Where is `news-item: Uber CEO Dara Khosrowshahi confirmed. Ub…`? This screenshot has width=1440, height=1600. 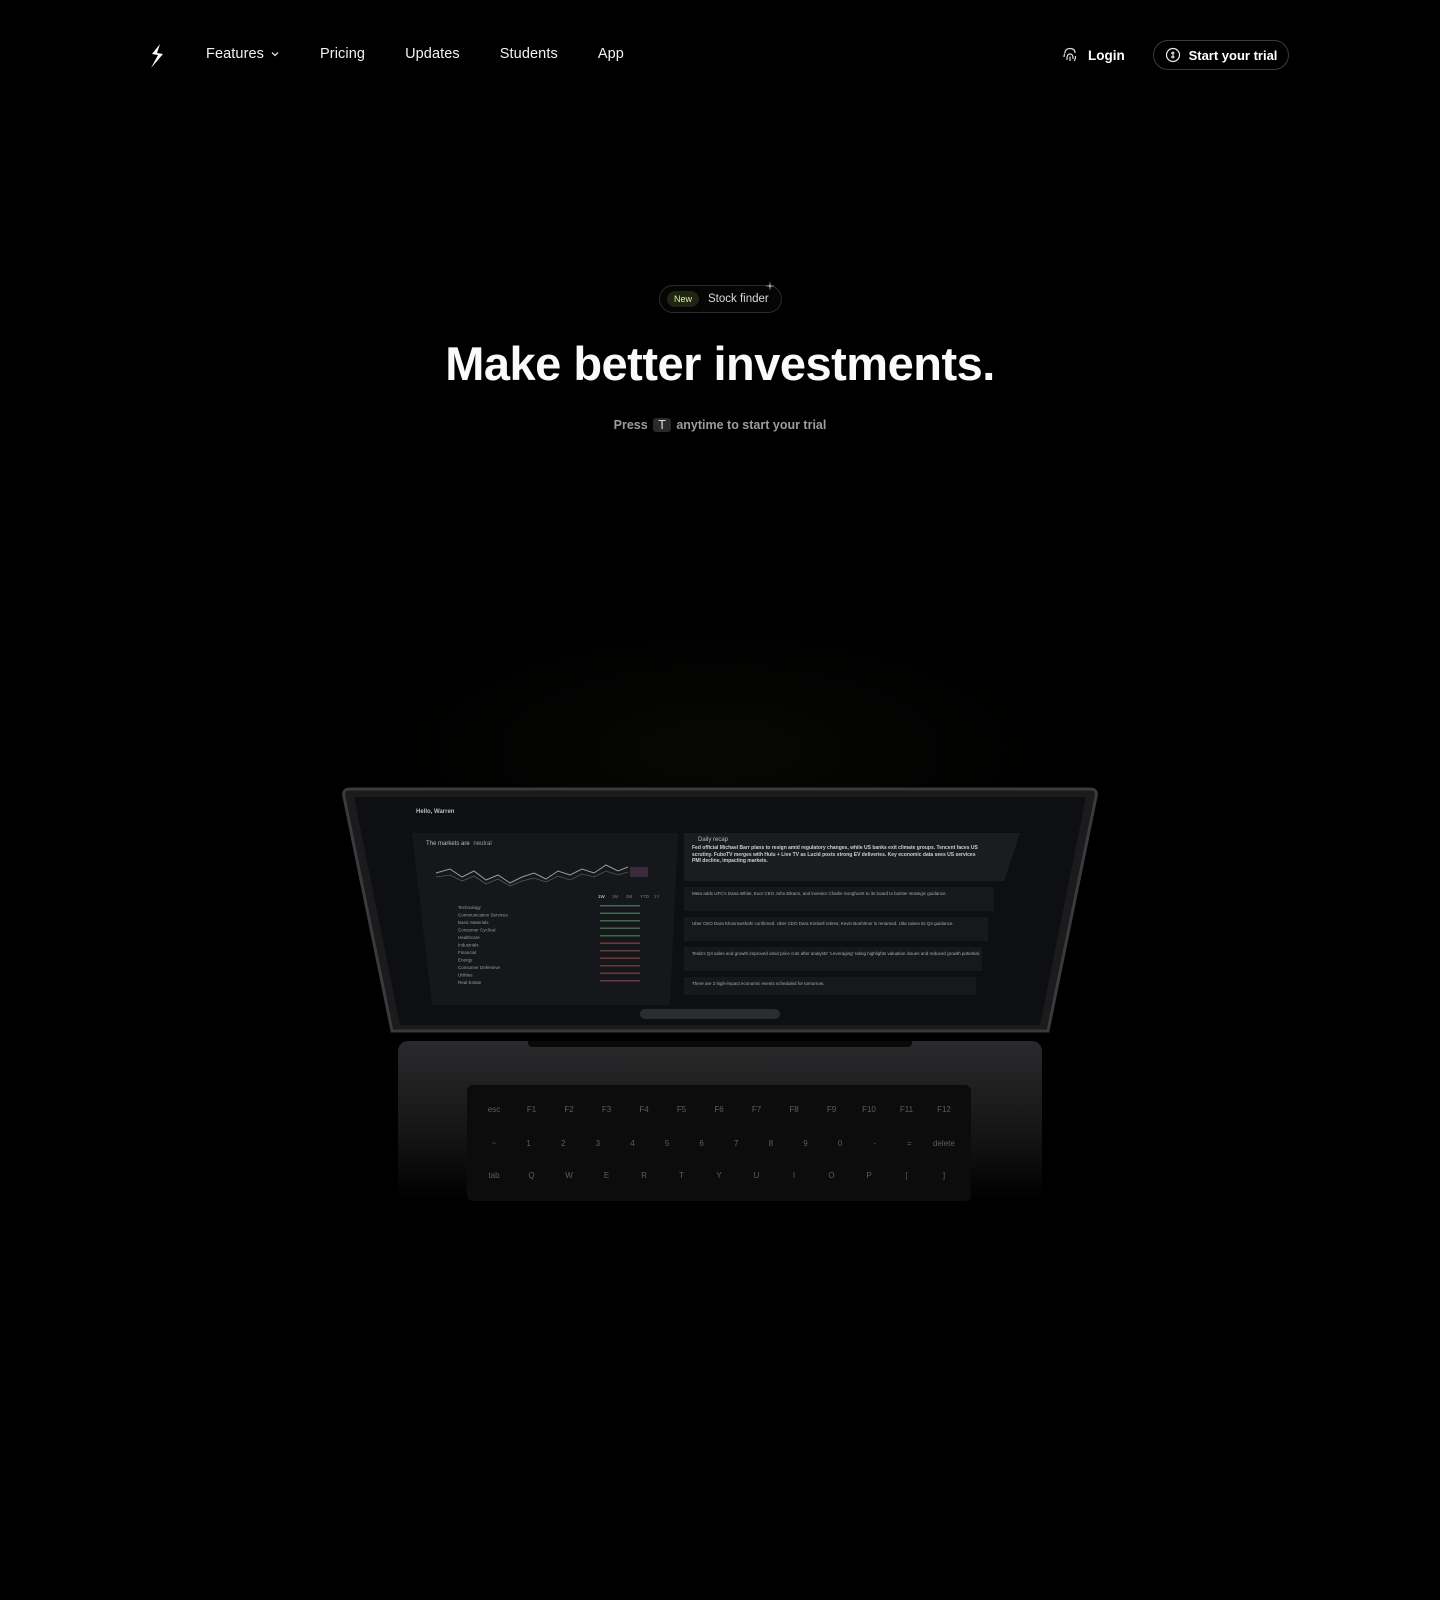
news-item: Uber CEO Dara Khosrowshahi confirmed. Ub… is located at coordinates (823, 923).